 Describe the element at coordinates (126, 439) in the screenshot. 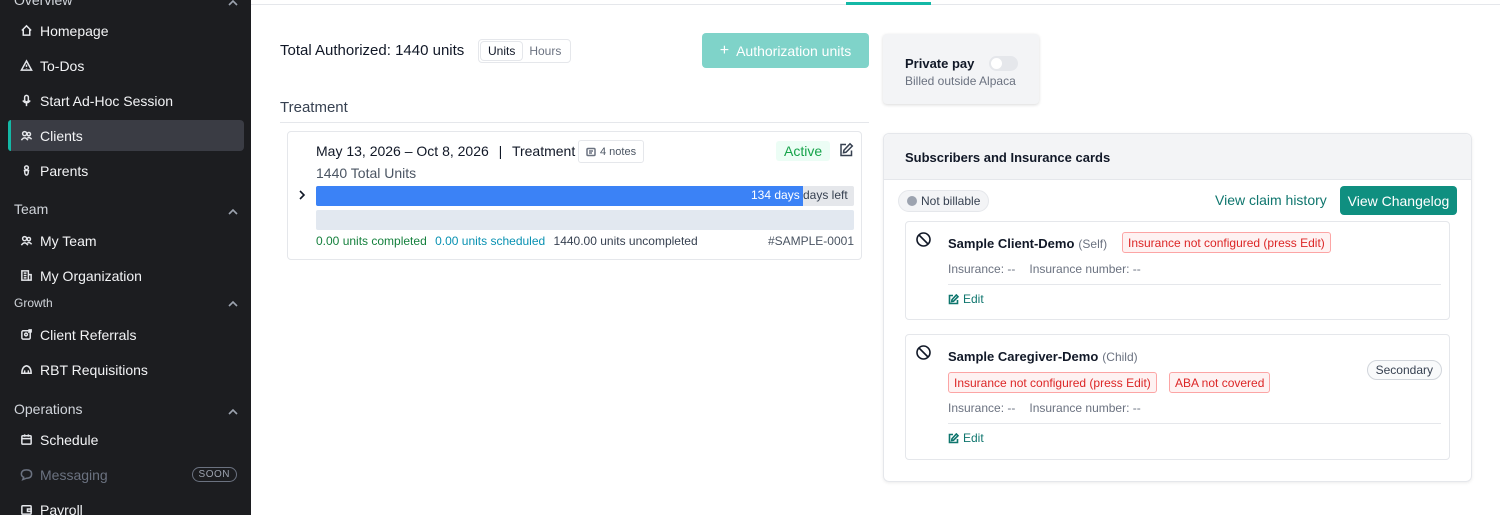

I see `sidebar-item-schedule: Schedule` at that location.